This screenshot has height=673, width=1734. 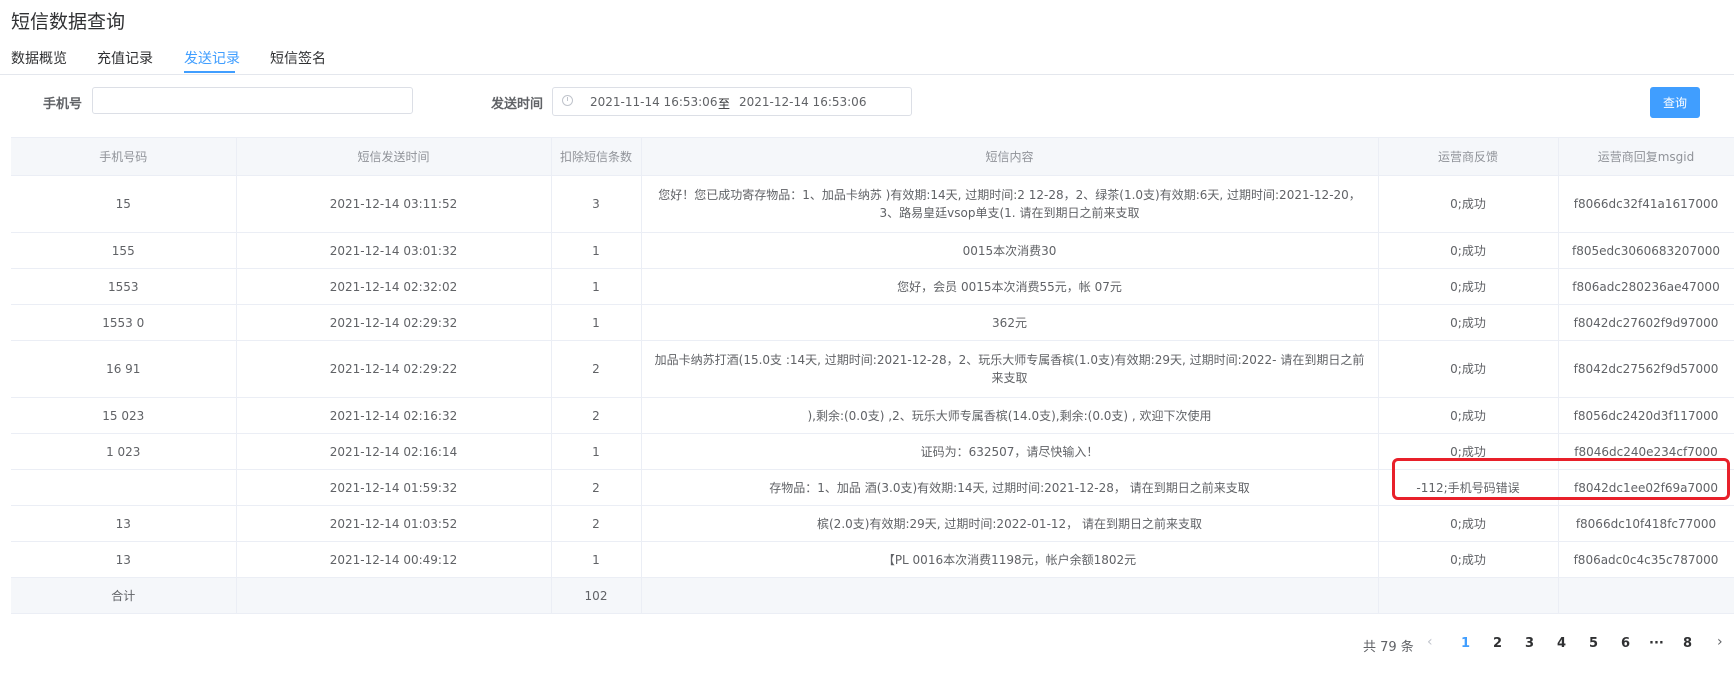 I want to click on cell-send-time: 2021-12-14 02:32:02, so click(x=394, y=286).